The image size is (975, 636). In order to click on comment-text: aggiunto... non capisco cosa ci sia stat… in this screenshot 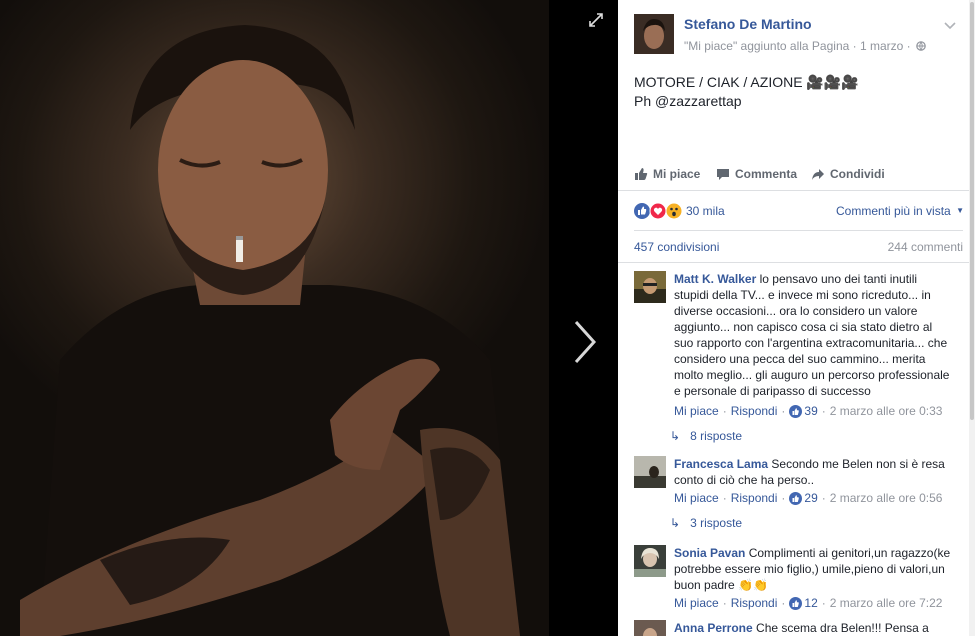, I will do `click(803, 327)`.